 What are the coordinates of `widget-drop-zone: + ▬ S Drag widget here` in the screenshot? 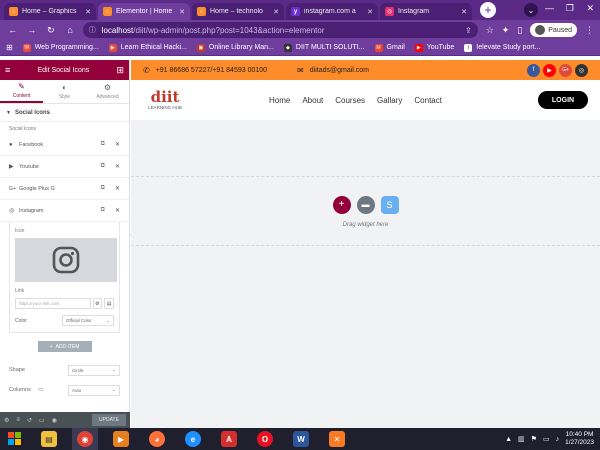 It's located at (365, 212).